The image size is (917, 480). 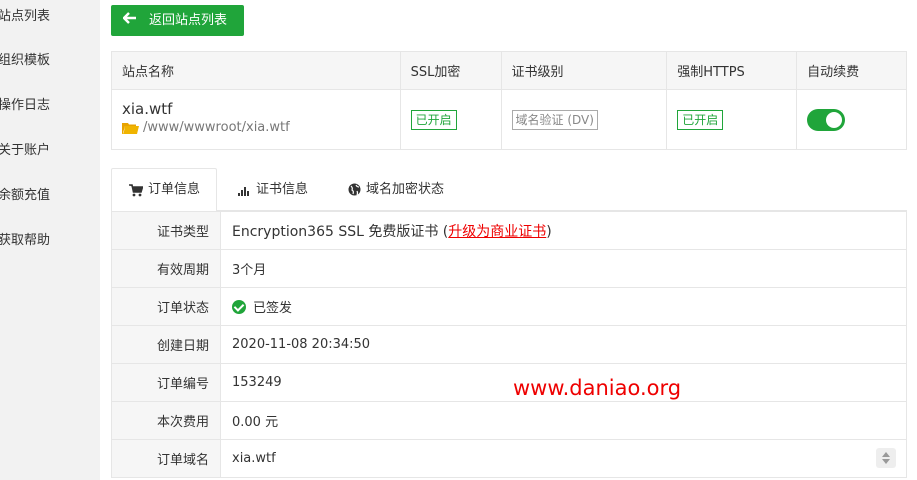 I want to click on sidebar-item-recharge: 余额充值, so click(x=49, y=196).